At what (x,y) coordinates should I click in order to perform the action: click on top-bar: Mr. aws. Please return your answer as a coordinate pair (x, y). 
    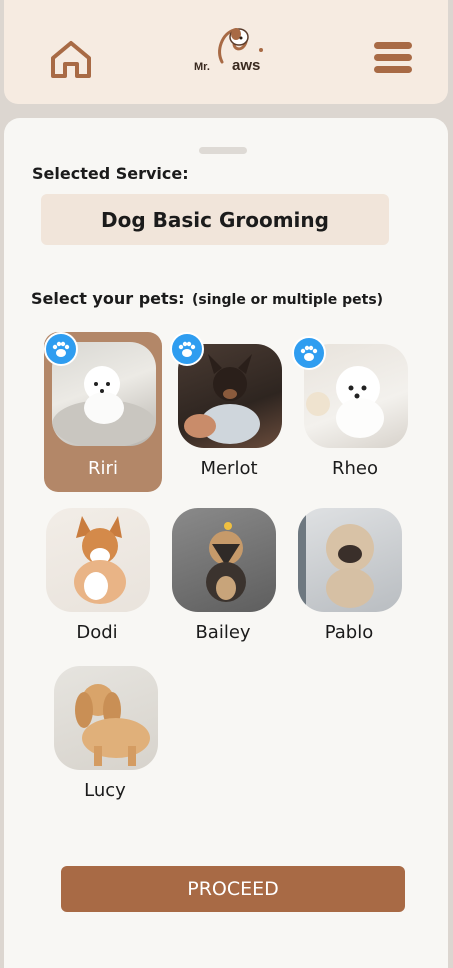
    Looking at the image, I should click on (226, 52).